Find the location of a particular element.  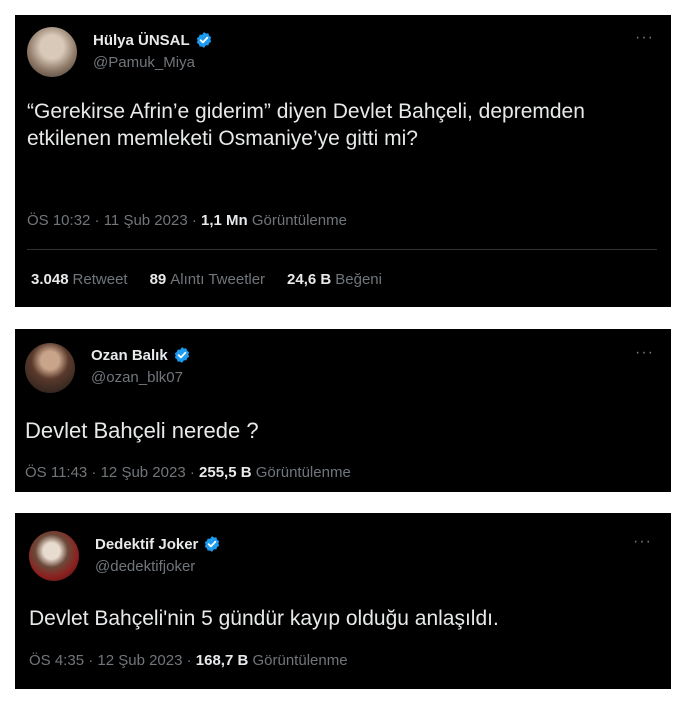

view-count: 1,1 Mn is located at coordinates (224, 220).